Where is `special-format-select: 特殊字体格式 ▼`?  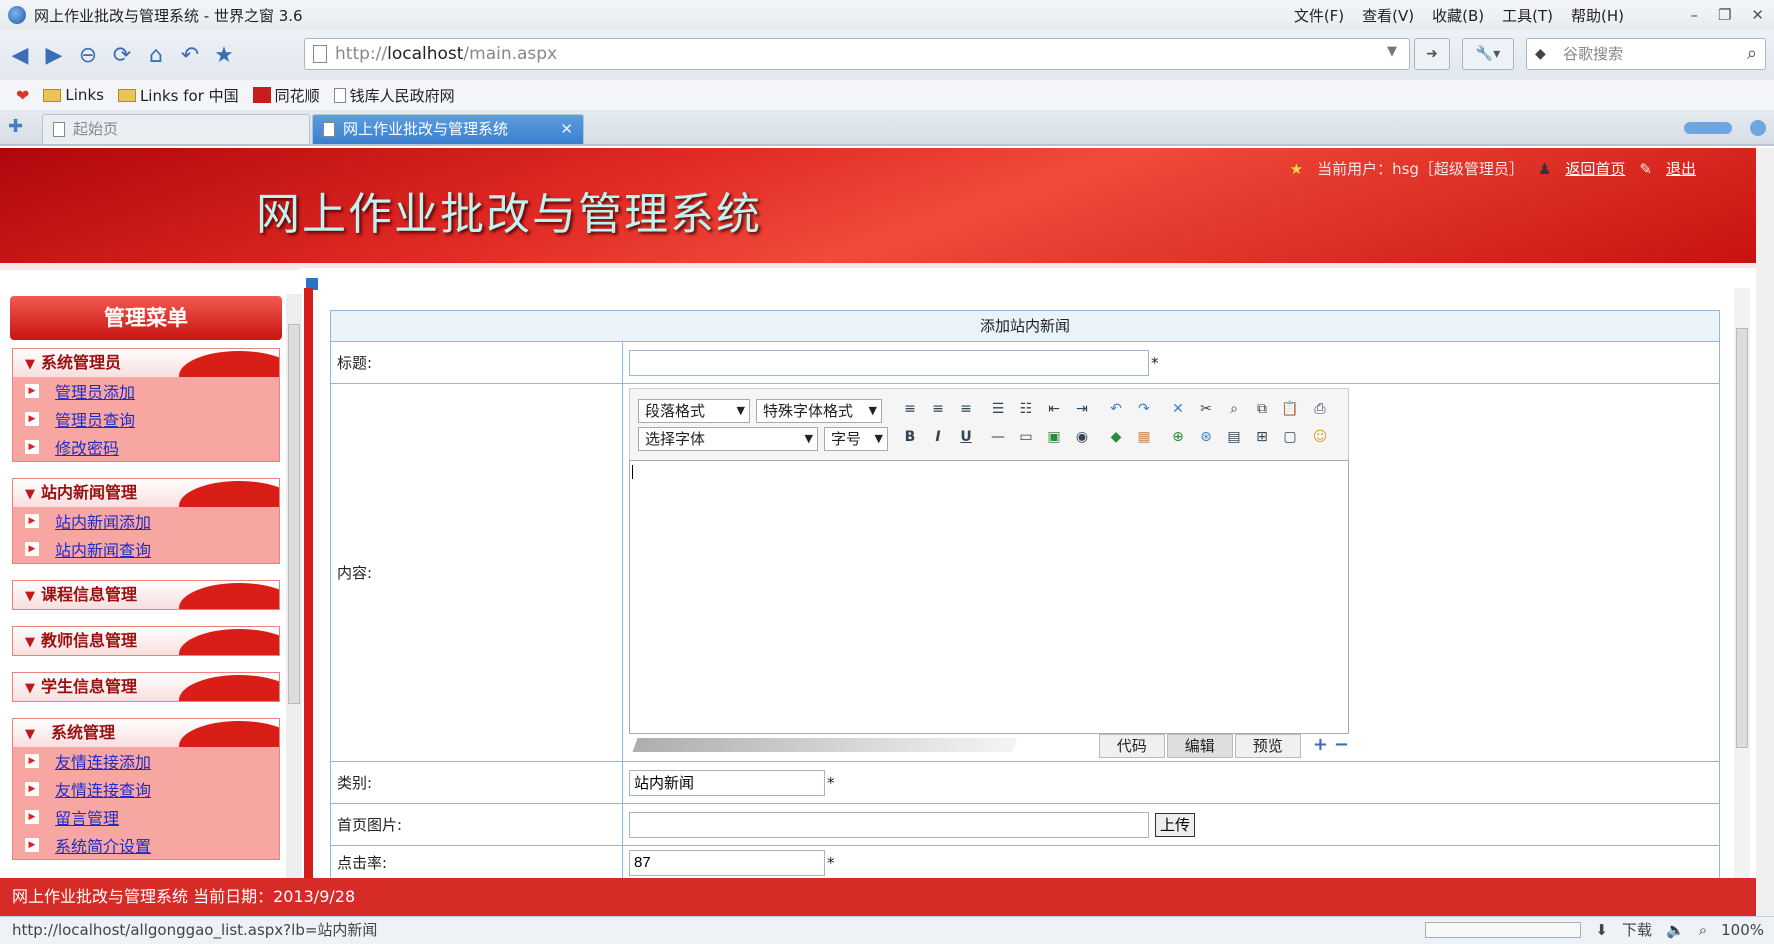
special-format-select: 特殊字体格式 ▼ is located at coordinates (819, 411).